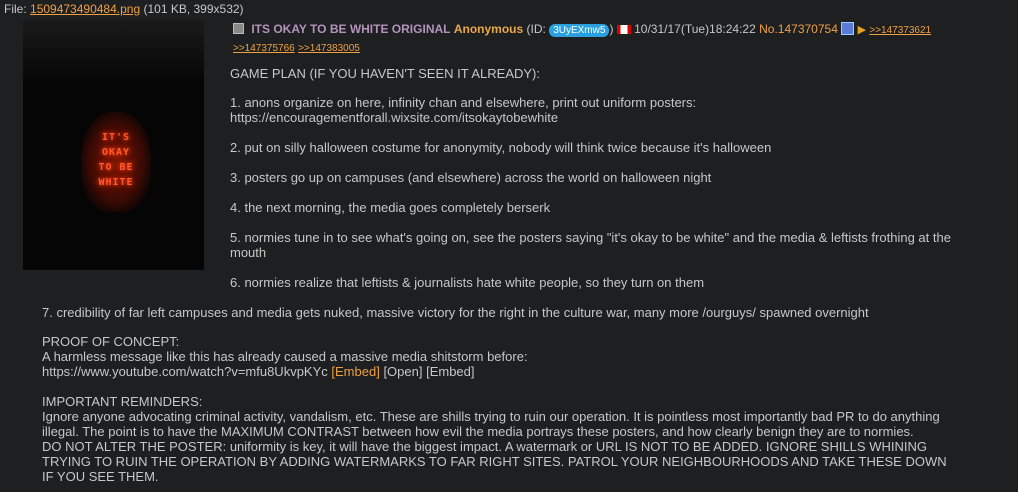  What do you see at coordinates (116, 137) in the screenshot?
I see `thumbnail-line: IT'S` at bounding box center [116, 137].